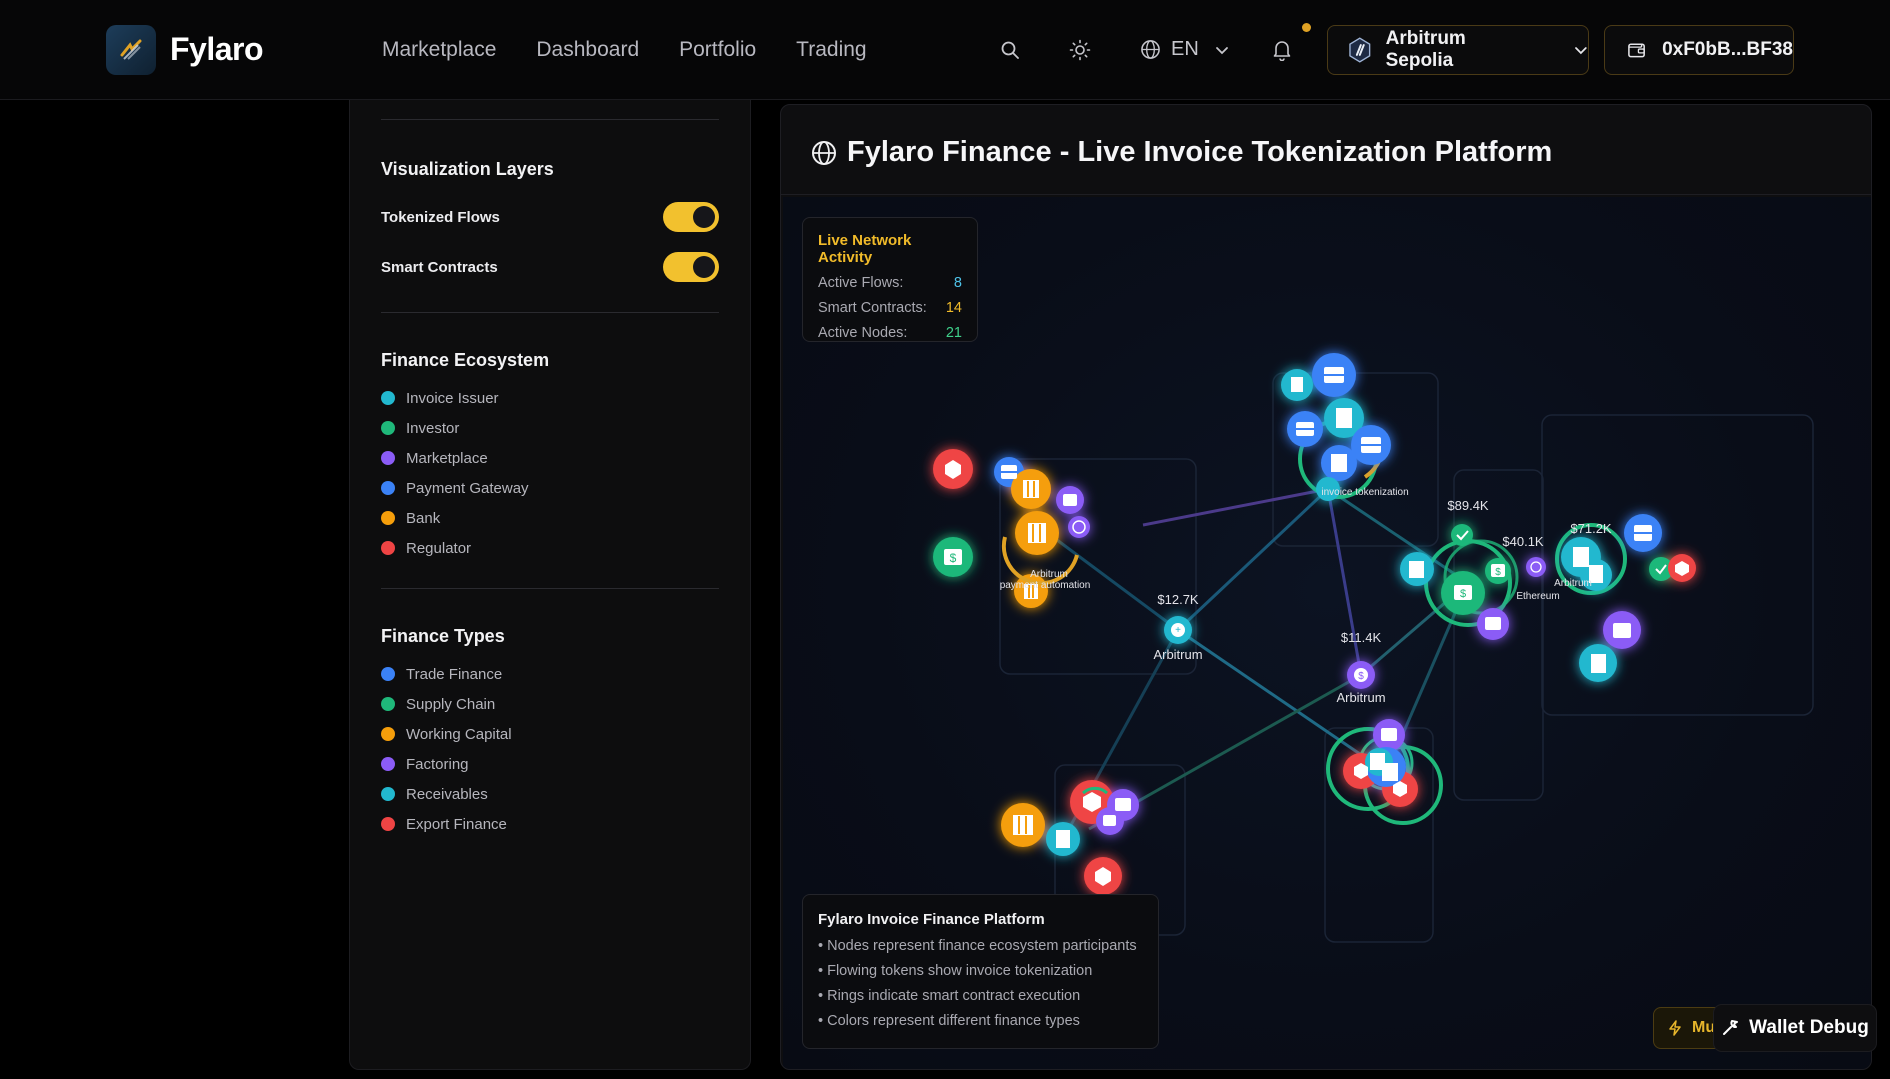 Image resolution: width=1890 pixels, height=1079 pixels. I want to click on main-nav: Marketplace Dashboard Portfolio Trading, so click(624, 50).